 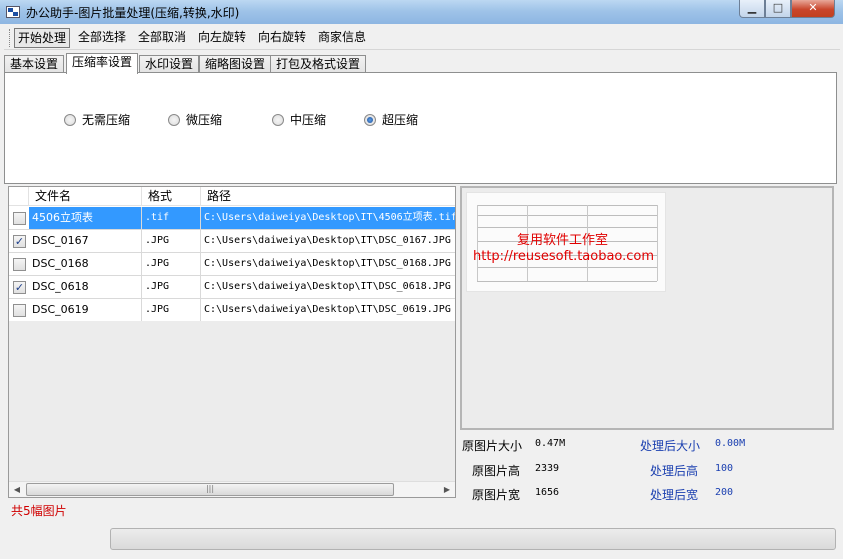 What do you see at coordinates (85, 218) in the screenshot?
I see `cell-filename: 4506立项表` at bounding box center [85, 218].